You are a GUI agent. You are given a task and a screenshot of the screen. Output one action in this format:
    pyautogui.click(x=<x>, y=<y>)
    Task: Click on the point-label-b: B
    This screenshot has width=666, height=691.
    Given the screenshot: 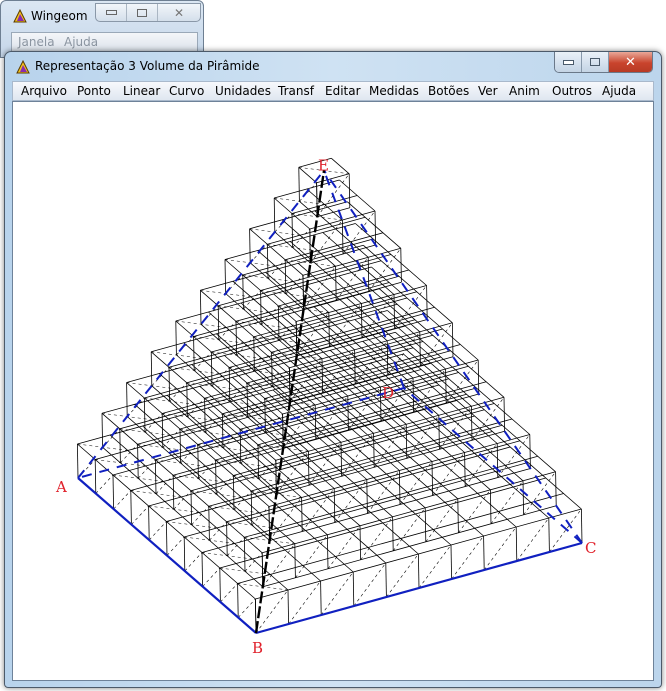 What is the action you would take?
    pyautogui.click(x=257, y=648)
    